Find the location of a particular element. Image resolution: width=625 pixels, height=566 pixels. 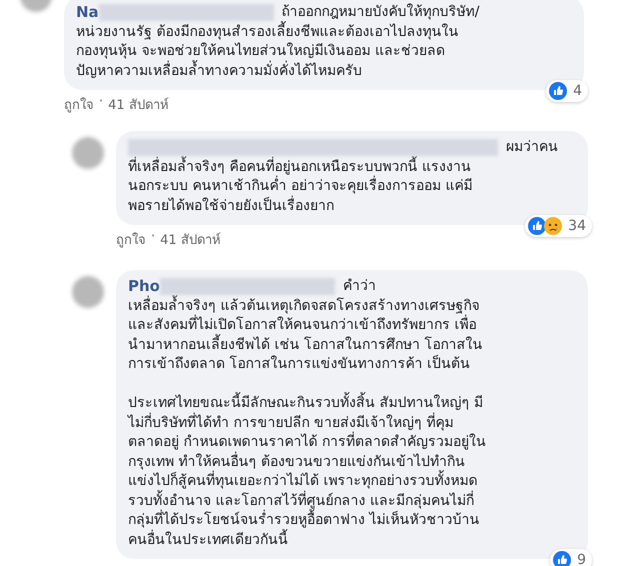

reaction-badge: 4 is located at coordinates (567, 91).